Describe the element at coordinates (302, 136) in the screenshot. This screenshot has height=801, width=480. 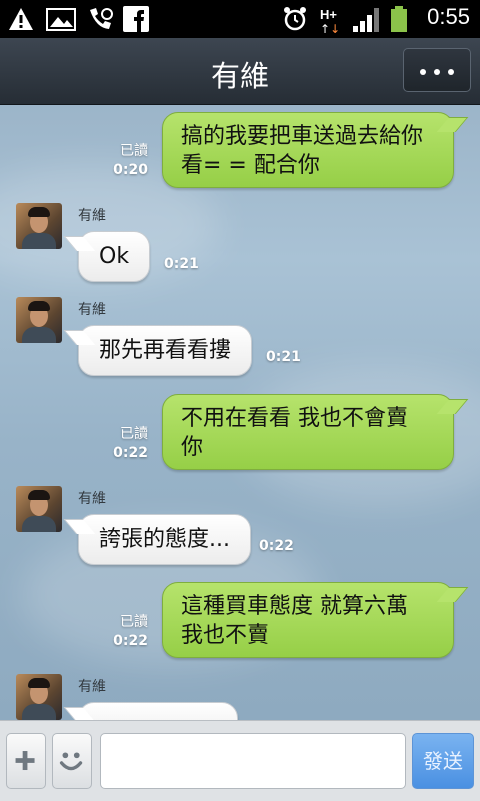
I see `message-line: 搞的我要把車送過去給你` at that location.